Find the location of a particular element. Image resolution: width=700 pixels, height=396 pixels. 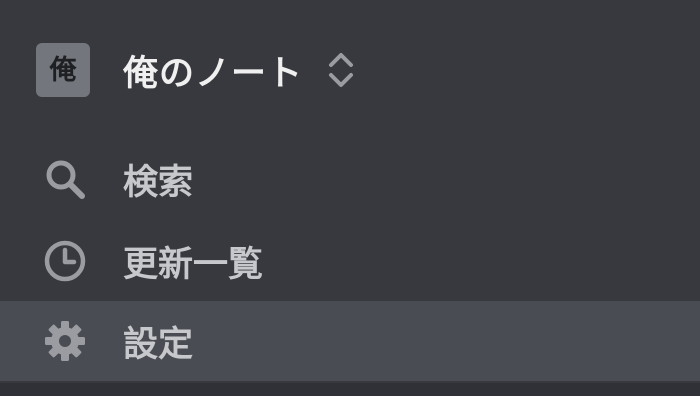

nav-item-label: 更新一覧 is located at coordinates (193, 264).